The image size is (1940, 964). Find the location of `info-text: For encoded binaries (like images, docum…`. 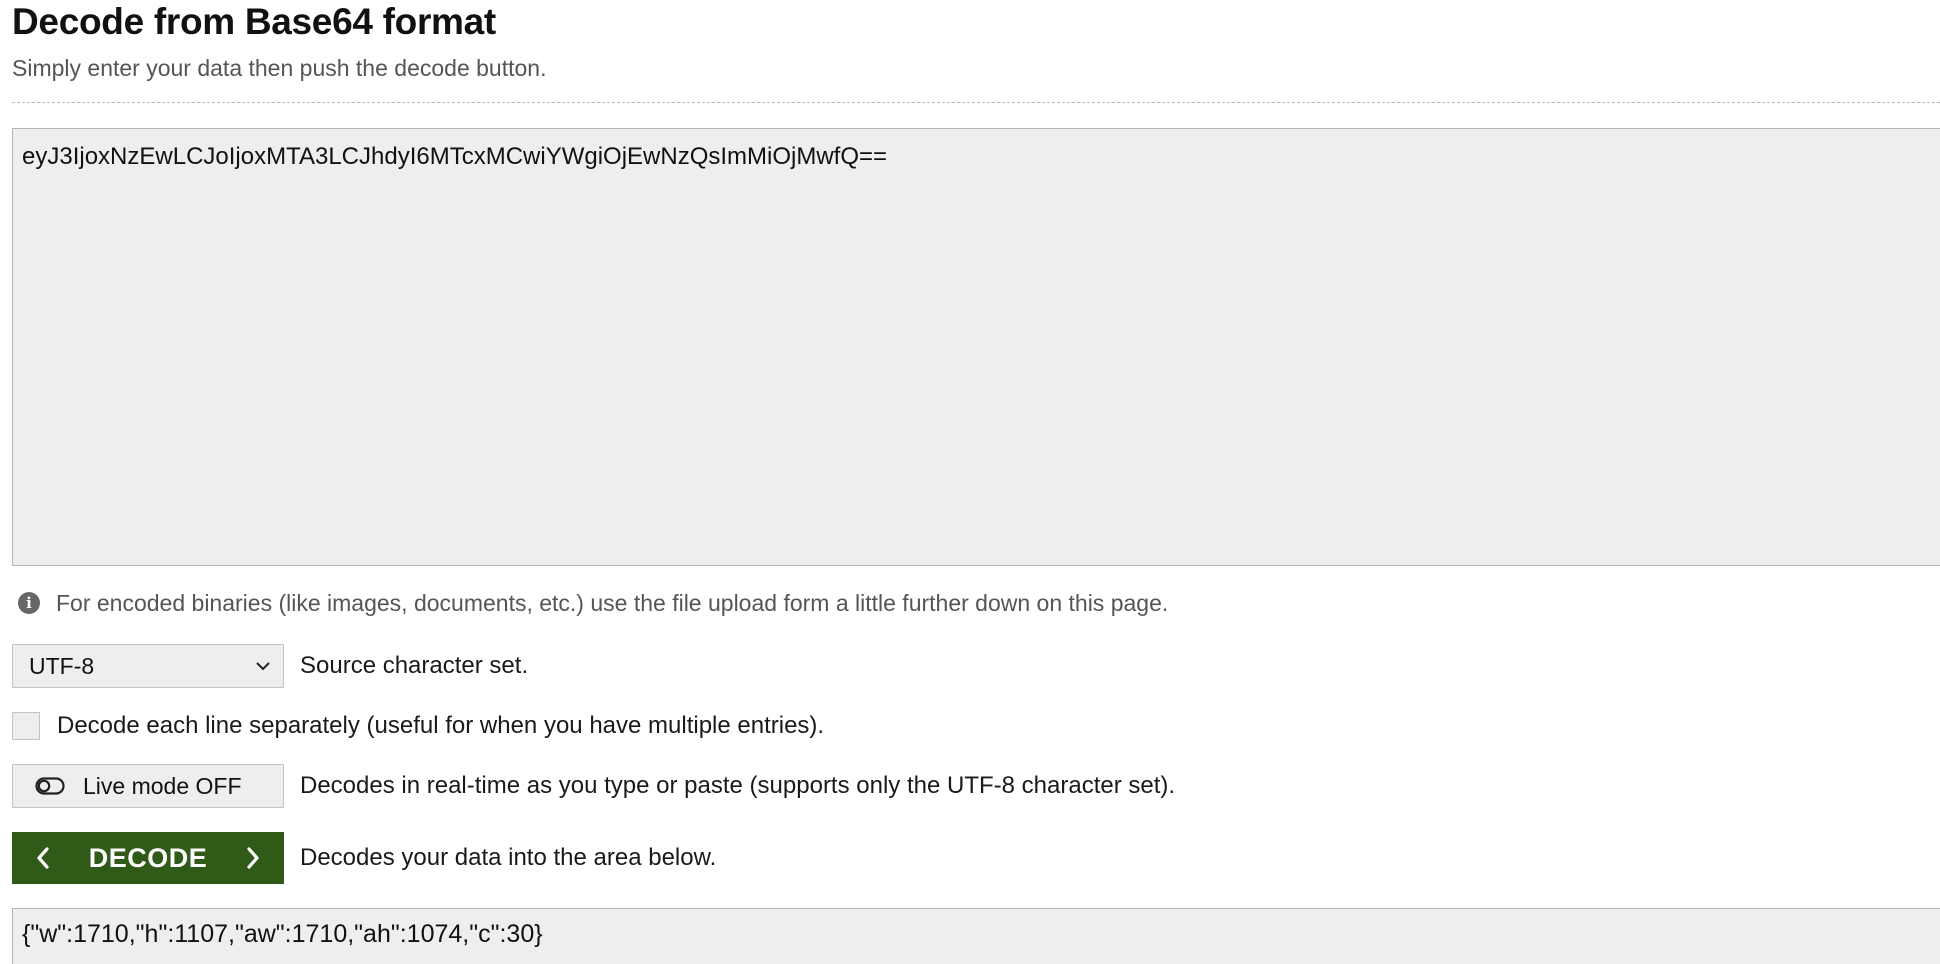

info-text: For encoded binaries (like images, docum… is located at coordinates (612, 603).